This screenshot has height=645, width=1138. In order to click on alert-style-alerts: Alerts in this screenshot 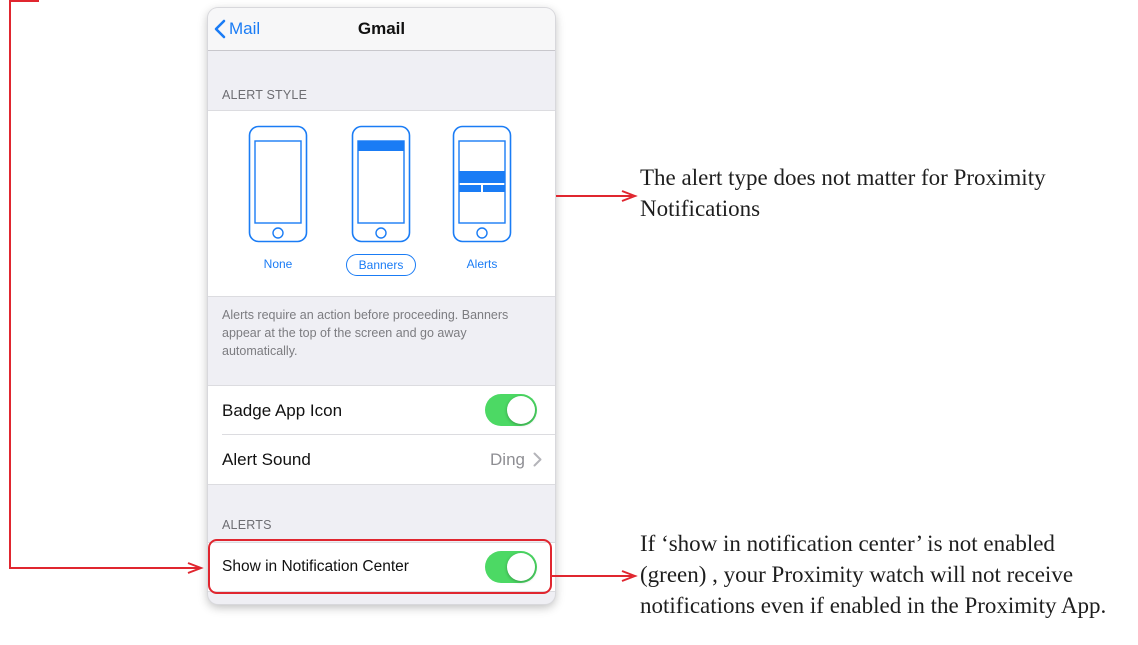, I will do `click(482, 199)`.